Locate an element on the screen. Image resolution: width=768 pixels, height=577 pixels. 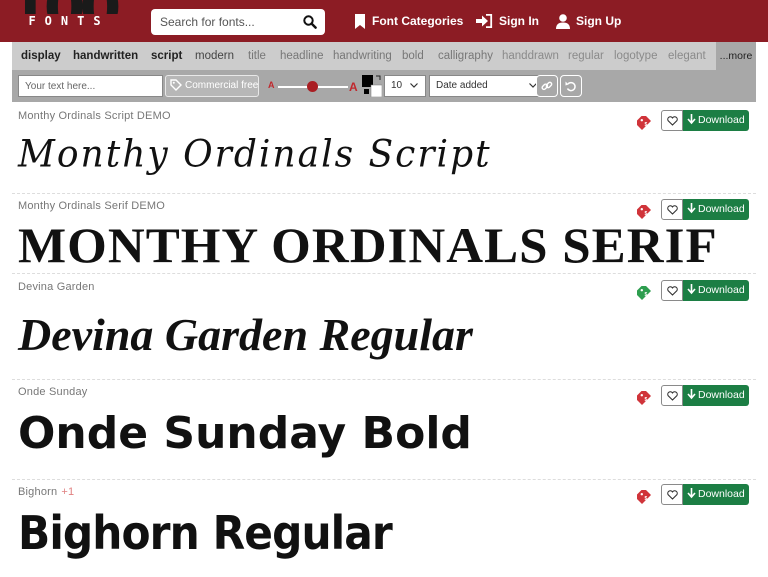
font-preview: Monthy Ordinals Script is located at coordinates (255, 154).